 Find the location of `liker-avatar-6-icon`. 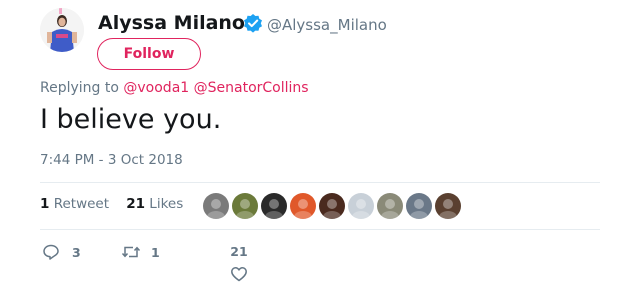

liker-avatar-6-icon is located at coordinates (361, 206).